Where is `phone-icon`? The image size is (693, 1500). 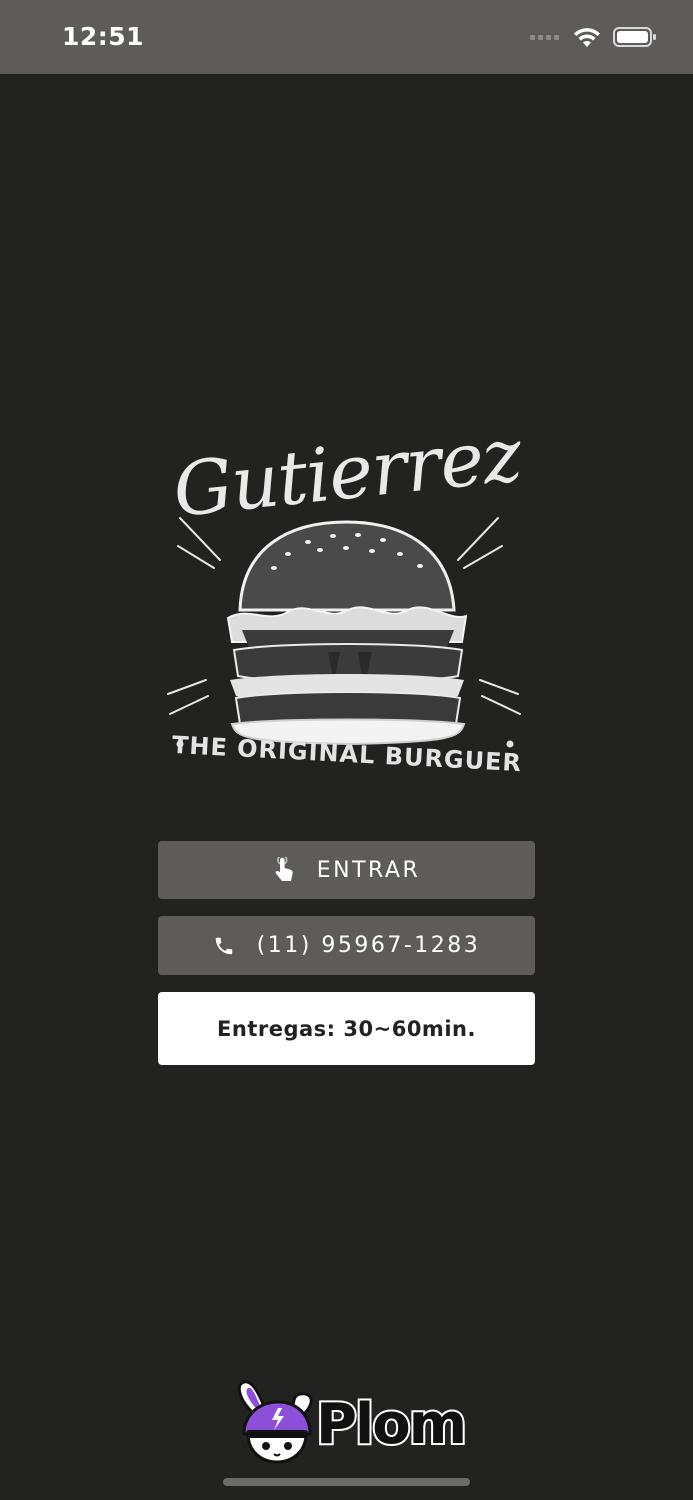
phone-icon is located at coordinates (224, 946).